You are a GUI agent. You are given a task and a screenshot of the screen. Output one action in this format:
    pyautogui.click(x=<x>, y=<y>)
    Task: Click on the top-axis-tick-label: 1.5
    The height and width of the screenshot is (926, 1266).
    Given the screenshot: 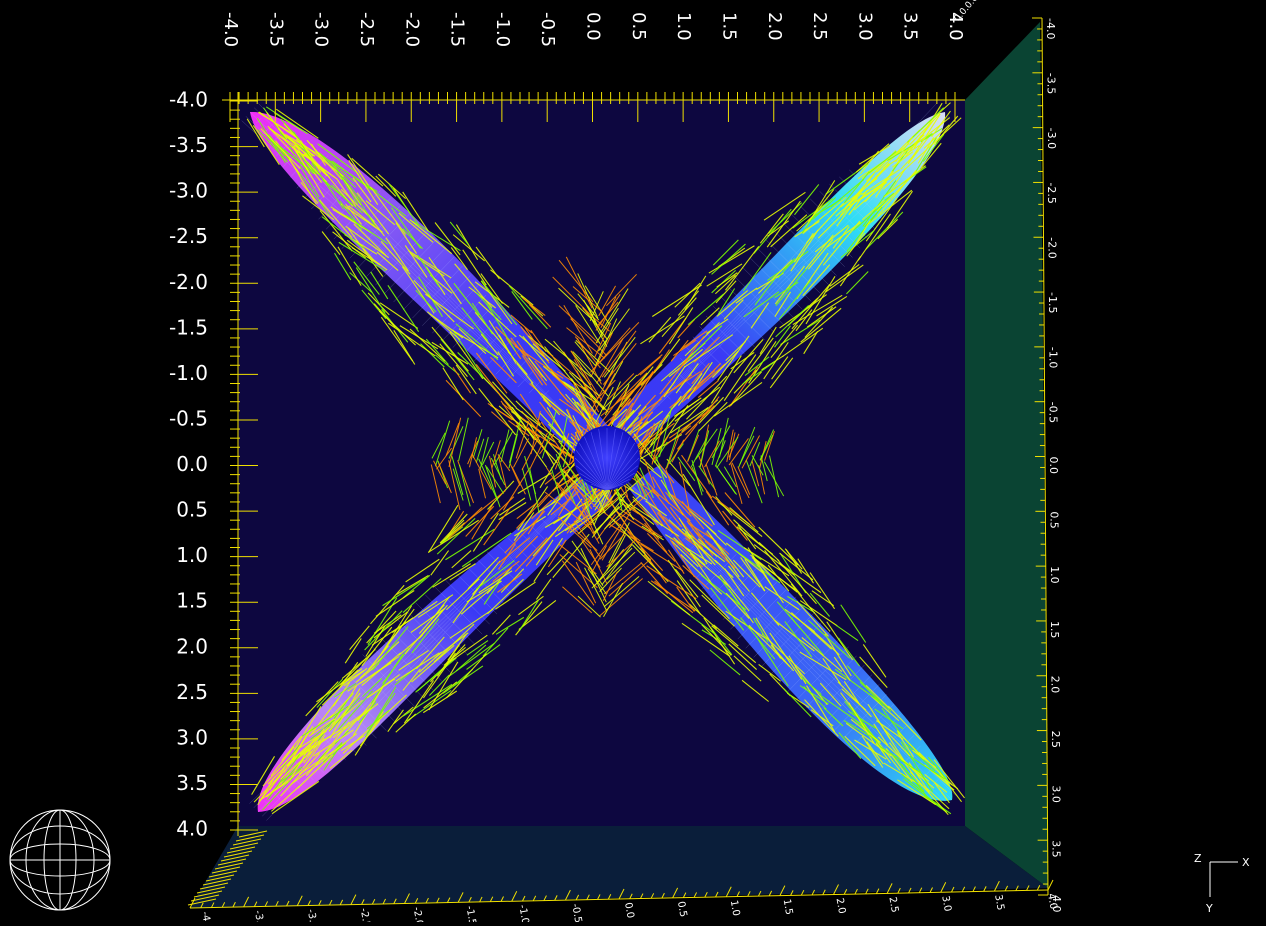 What is the action you would take?
    pyautogui.click(x=728, y=26)
    